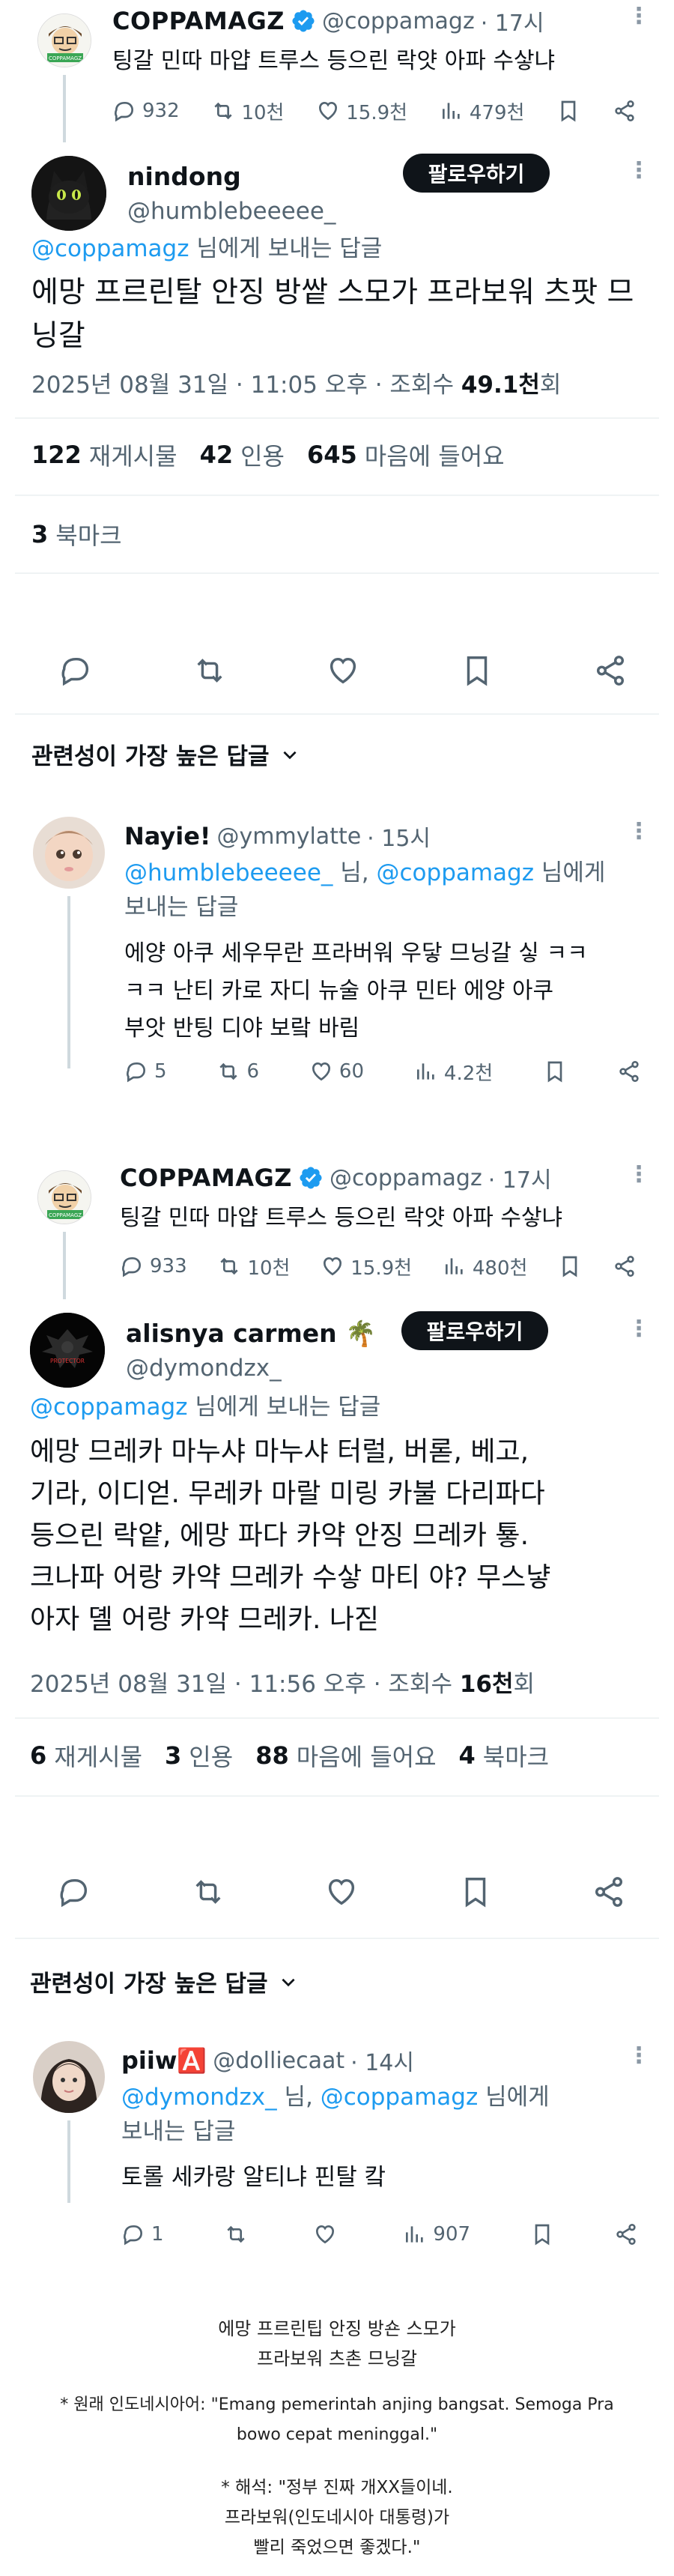 The width and height of the screenshot is (674, 2576). Describe the element at coordinates (146, 111) in the screenshot. I see `reply-button: 932` at that location.